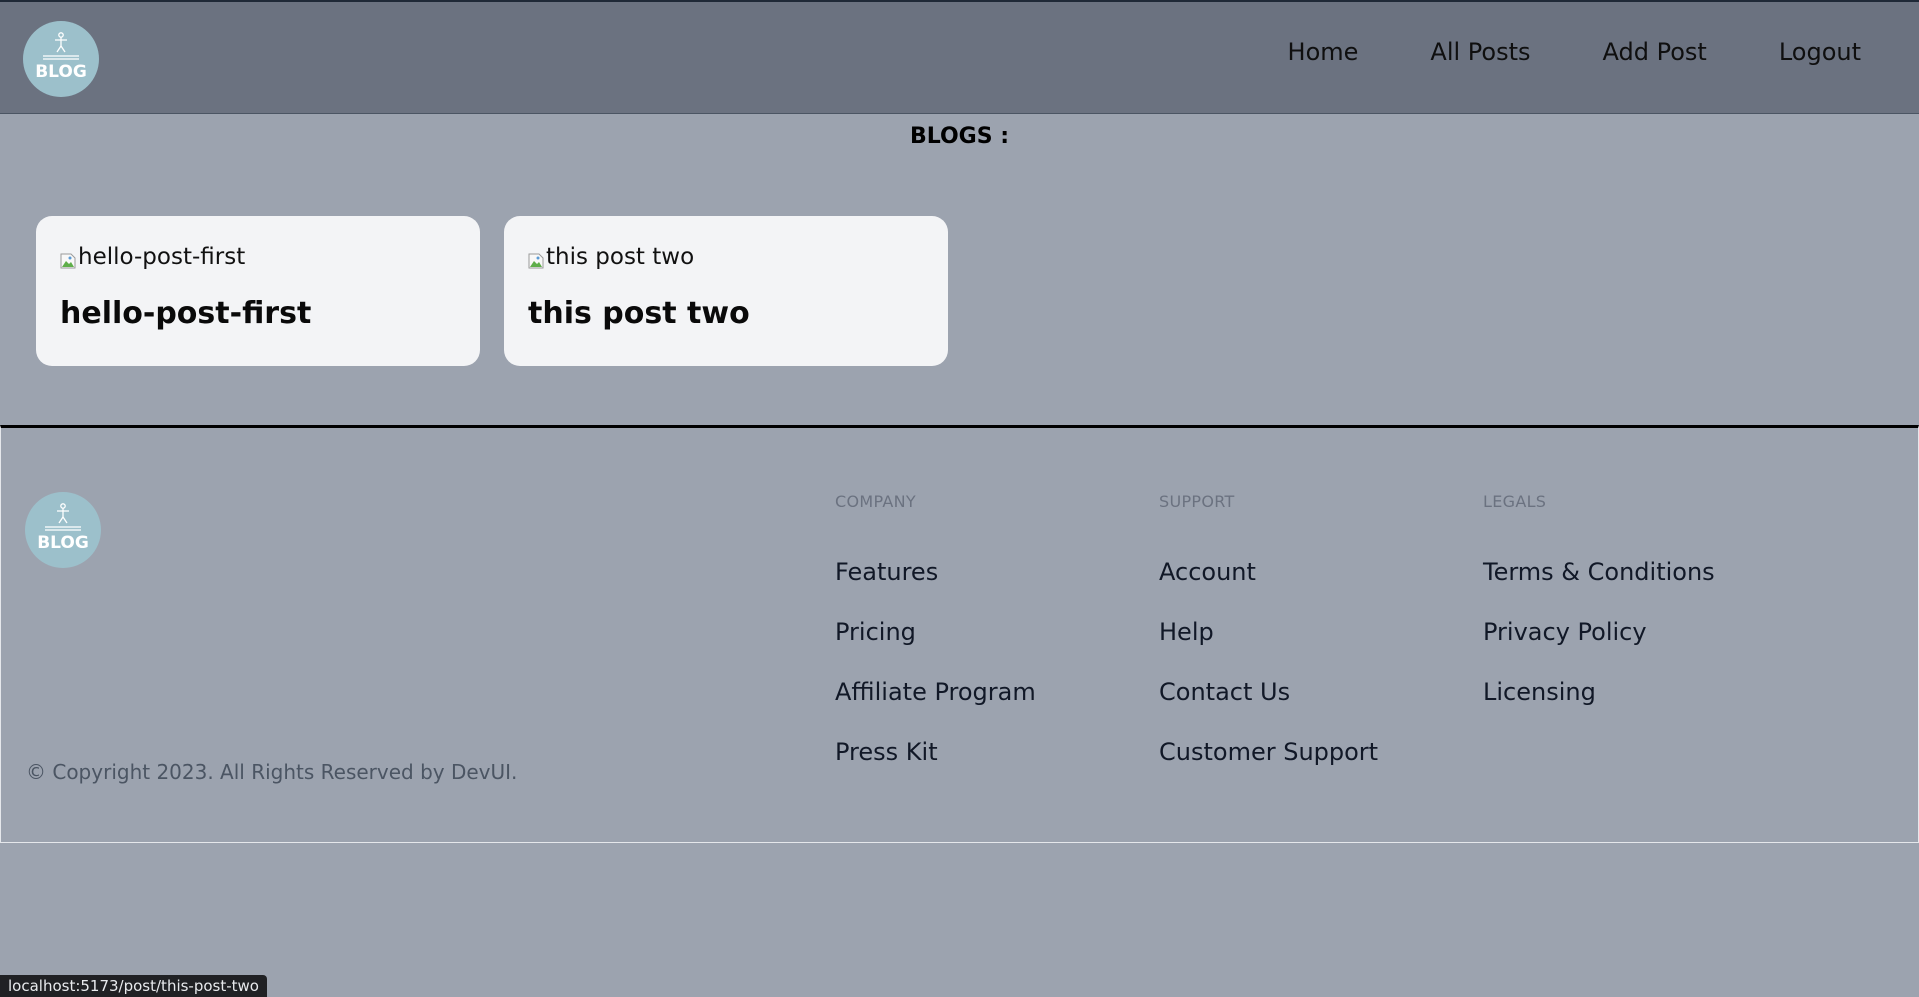  I want to click on browser-status-url: localhost:5173/post/this-post-two, so click(133, 986).